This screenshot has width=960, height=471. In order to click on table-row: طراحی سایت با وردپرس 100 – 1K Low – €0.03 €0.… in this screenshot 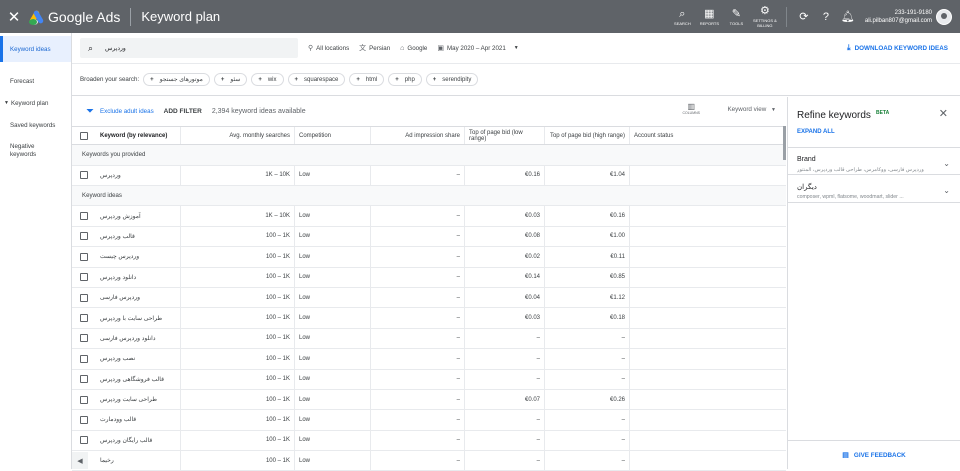, I will do `click(429, 318)`.